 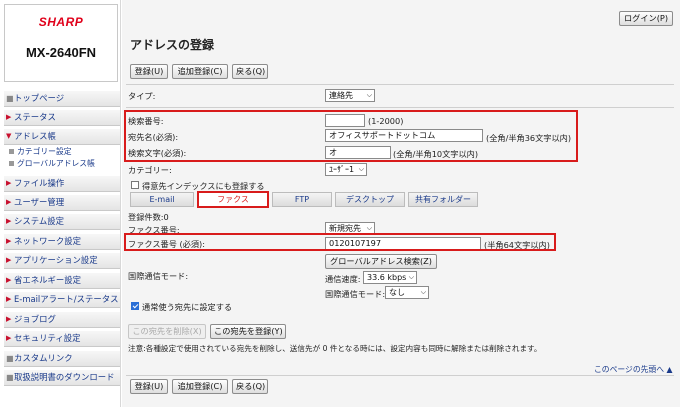 I want to click on intl-mode-select: なし ⌵, so click(x=407, y=292).